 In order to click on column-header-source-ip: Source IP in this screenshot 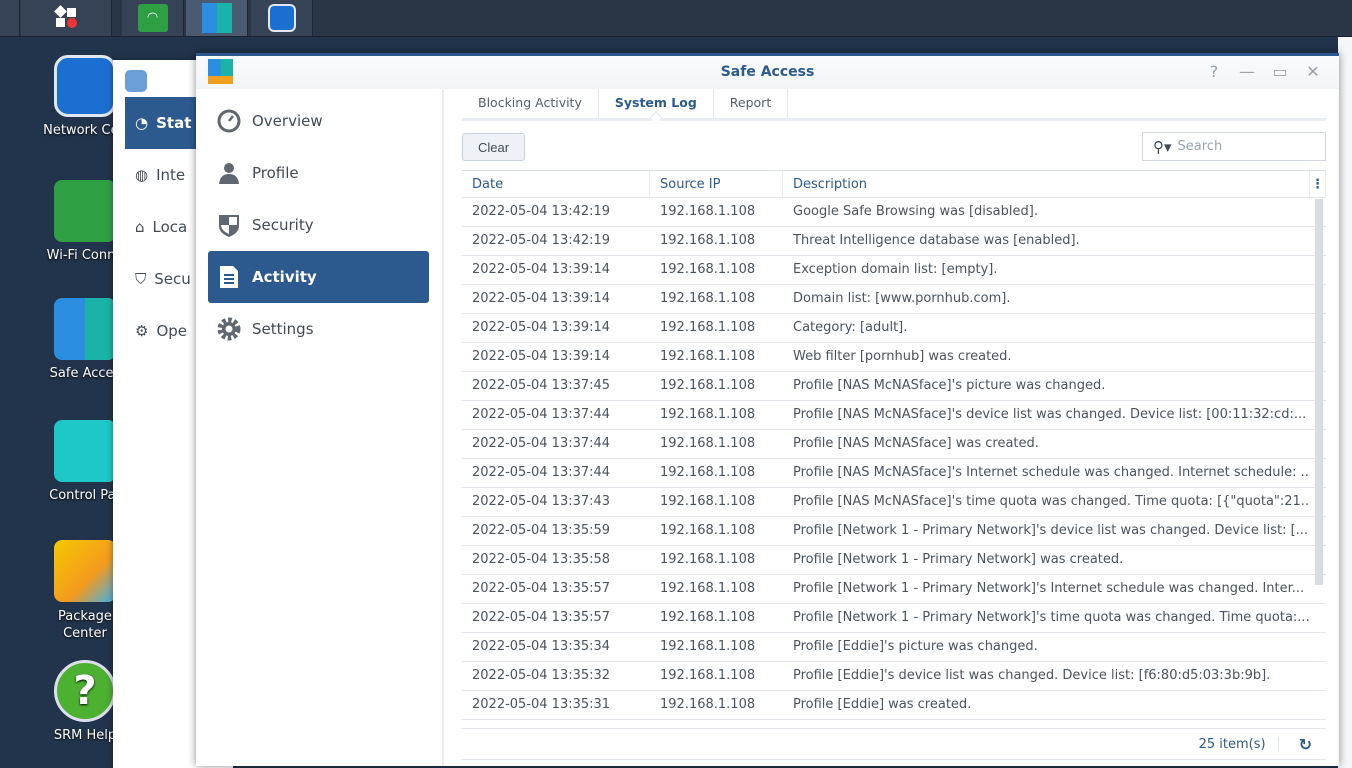, I will do `click(716, 184)`.